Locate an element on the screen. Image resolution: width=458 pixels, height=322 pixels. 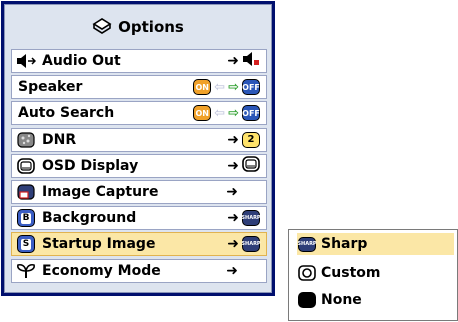
menu-item-startup-image: S Startup Image ➜ SHARP is located at coordinates (139, 244).